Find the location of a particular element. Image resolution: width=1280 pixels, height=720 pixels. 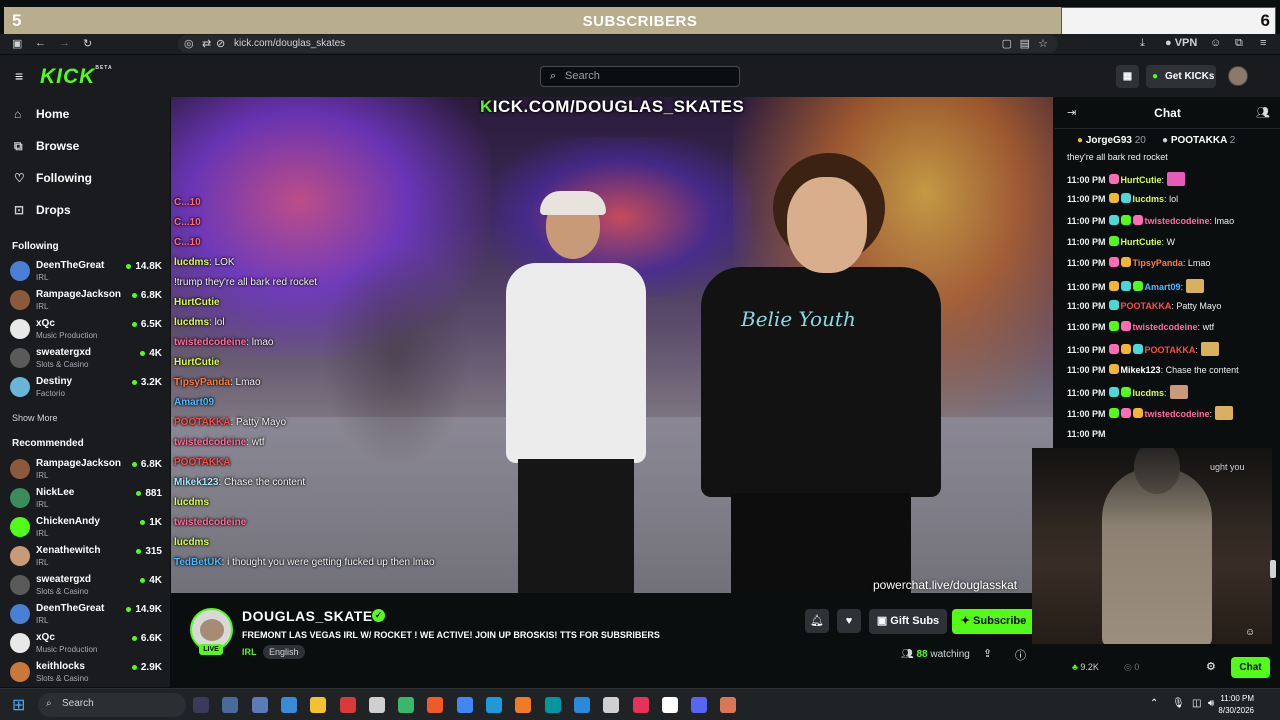

info-icon: ⓘ is located at coordinates (1020, 655).